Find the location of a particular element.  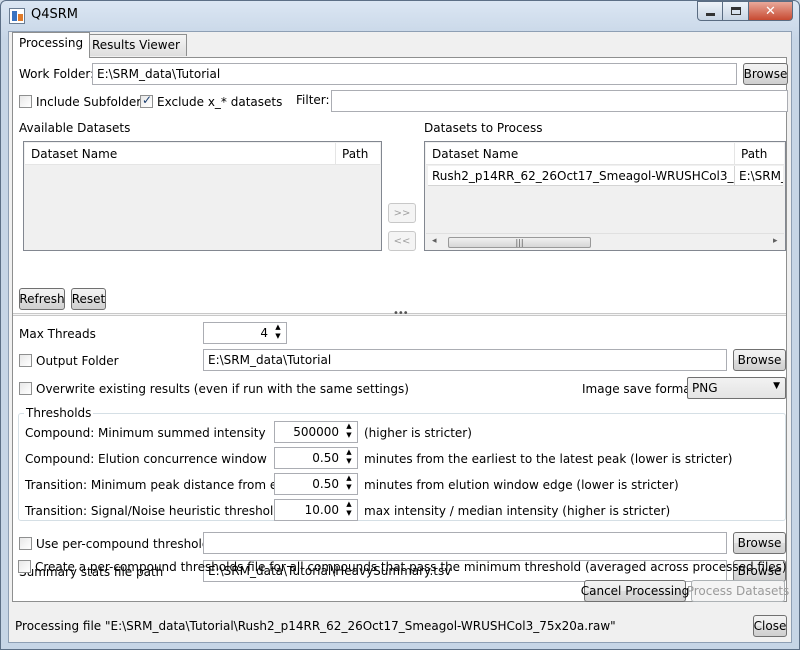

available-datasets-header: Dataset Name Path is located at coordinates (202, 154).